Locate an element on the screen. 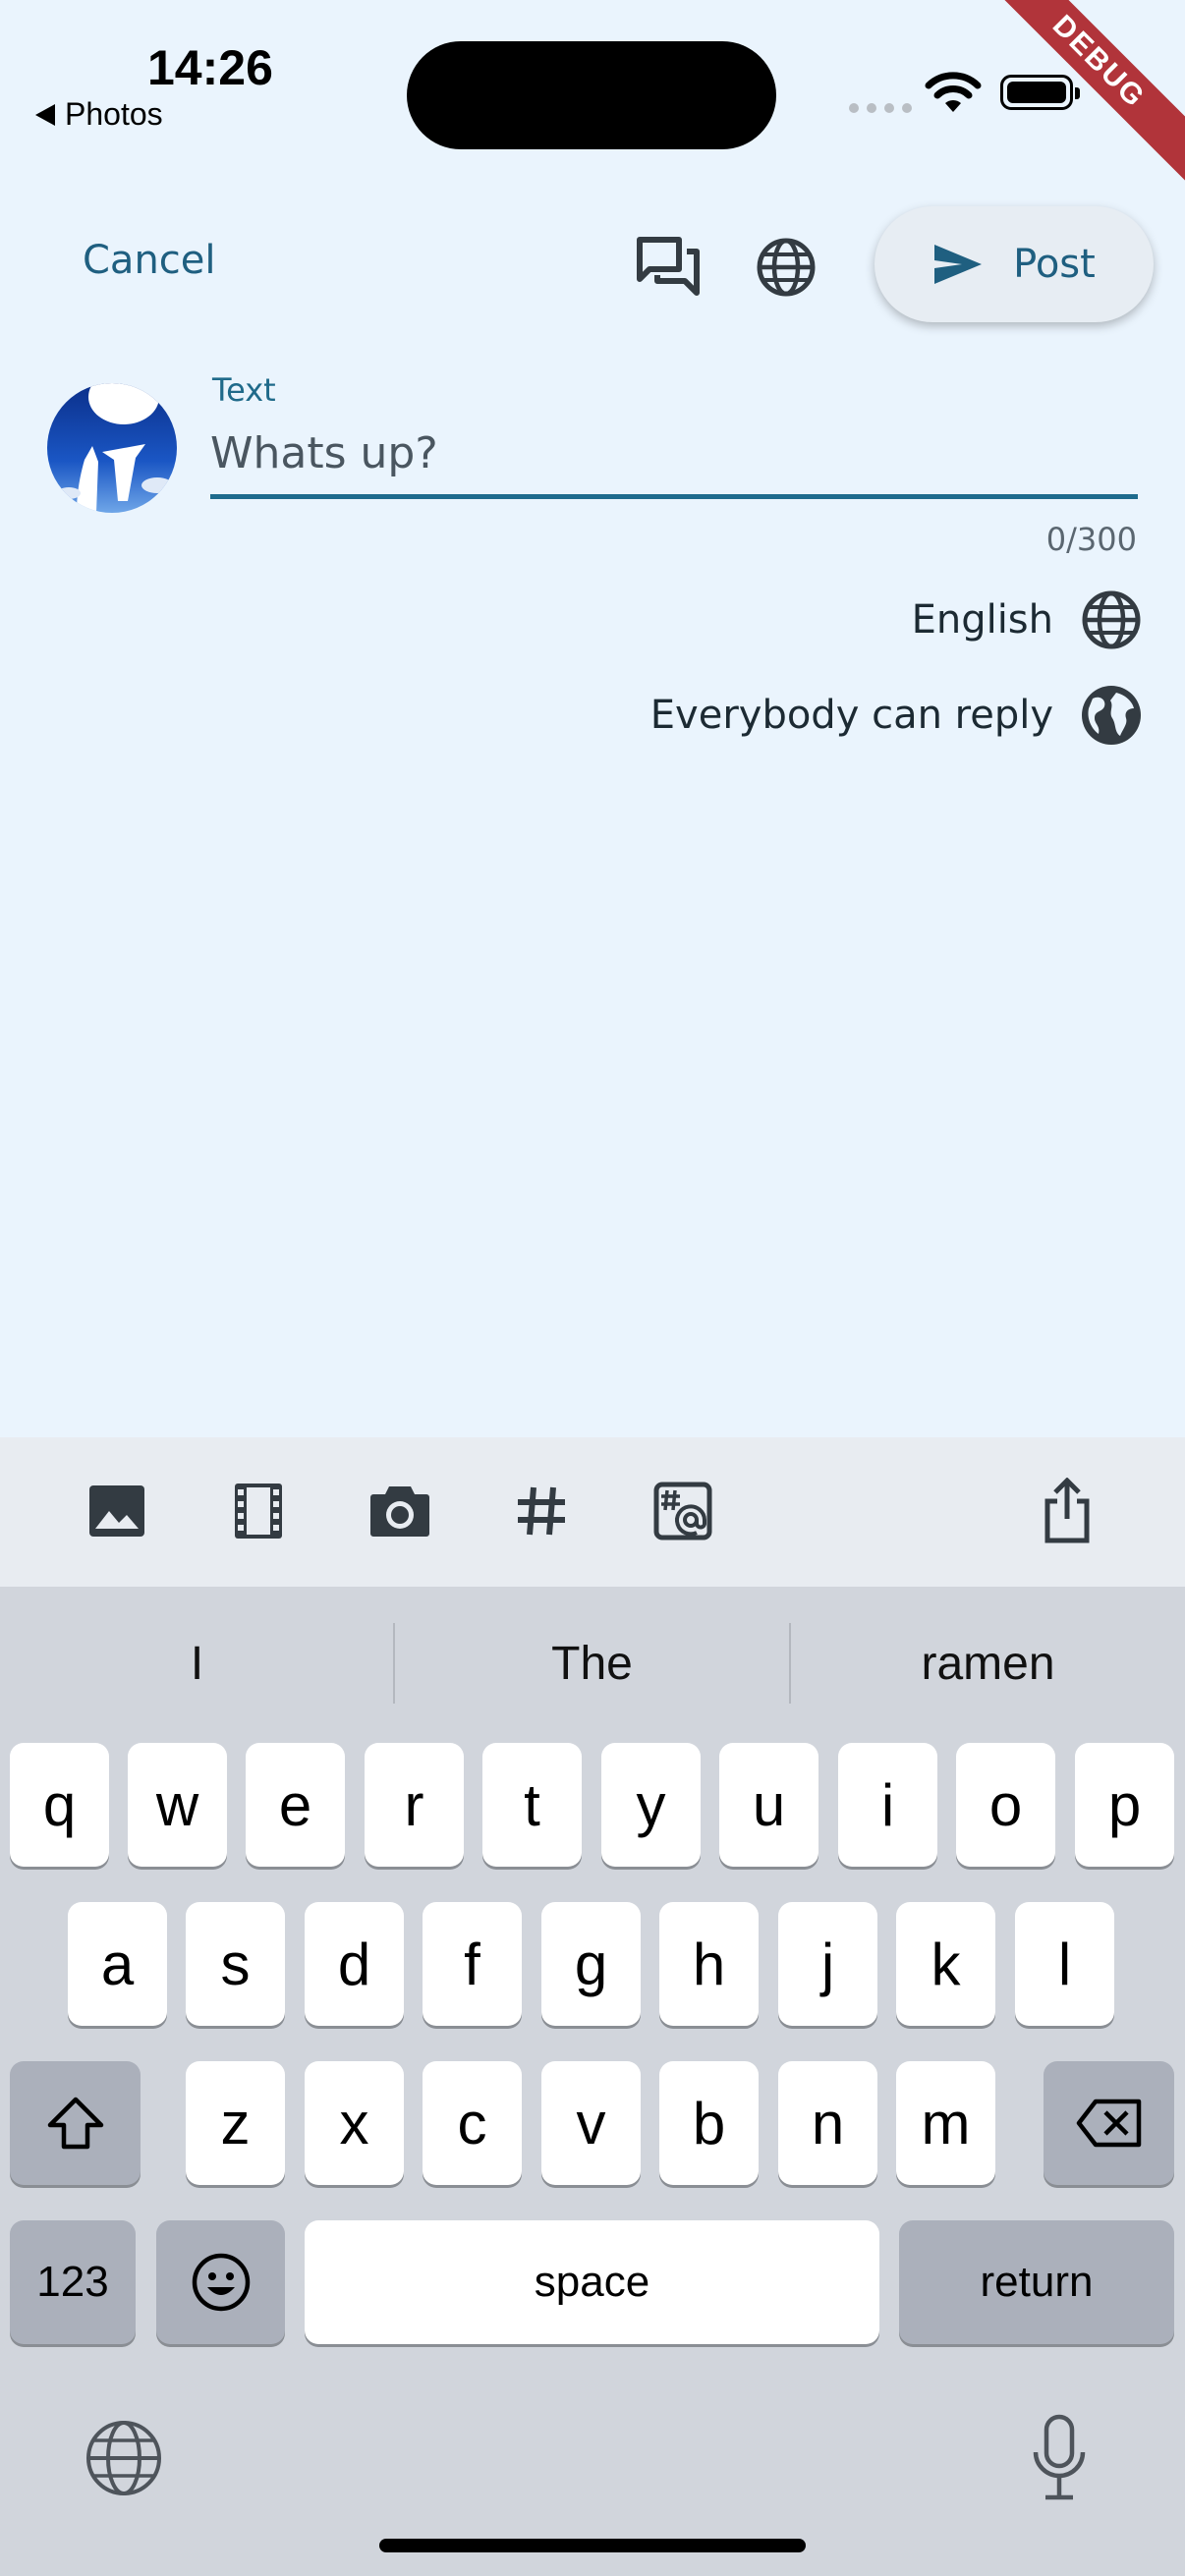 The height and width of the screenshot is (2576, 1185). microphone-icon is located at coordinates (1060, 2457).